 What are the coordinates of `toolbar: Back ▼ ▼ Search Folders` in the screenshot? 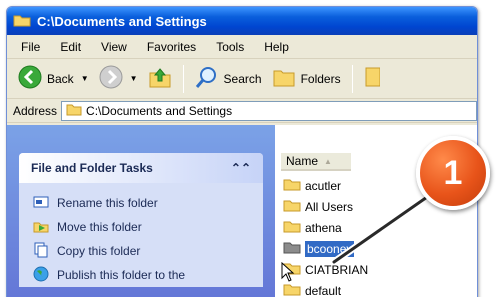 It's located at (242, 79).